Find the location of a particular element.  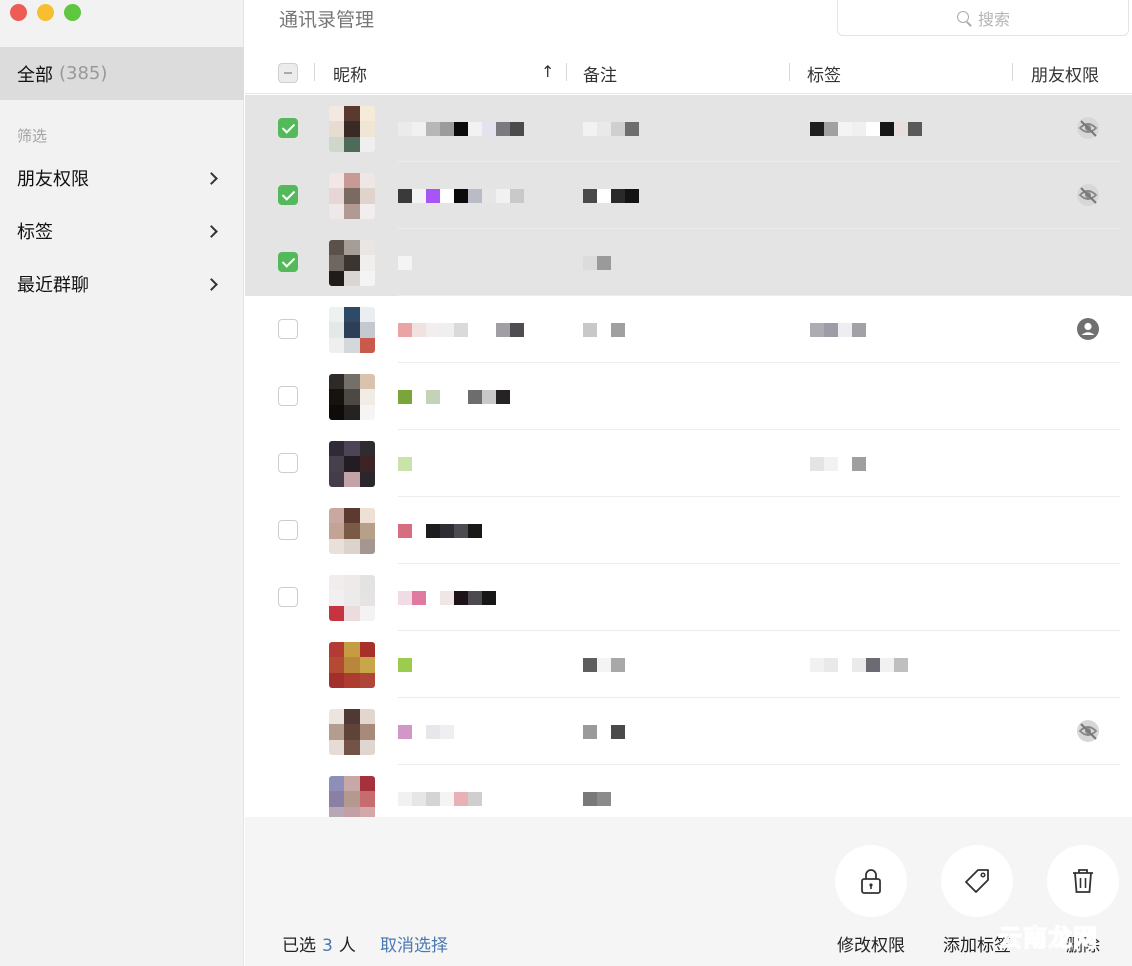

search-input: 搜索 is located at coordinates (983, 18).